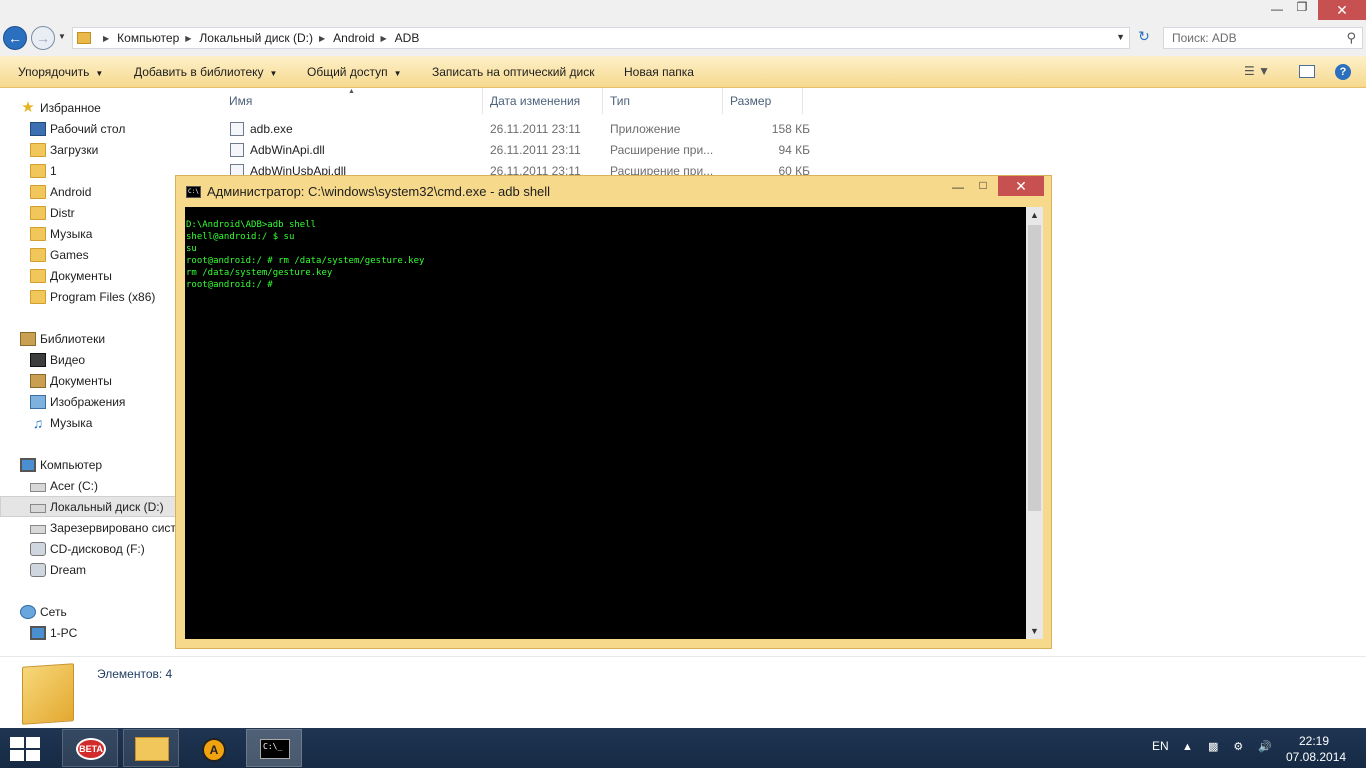 The width and height of the screenshot is (1366, 768). Describe the element at coordinates (353, 38) in the screenshot. I see `breadcrumb-android: Android` at that location.